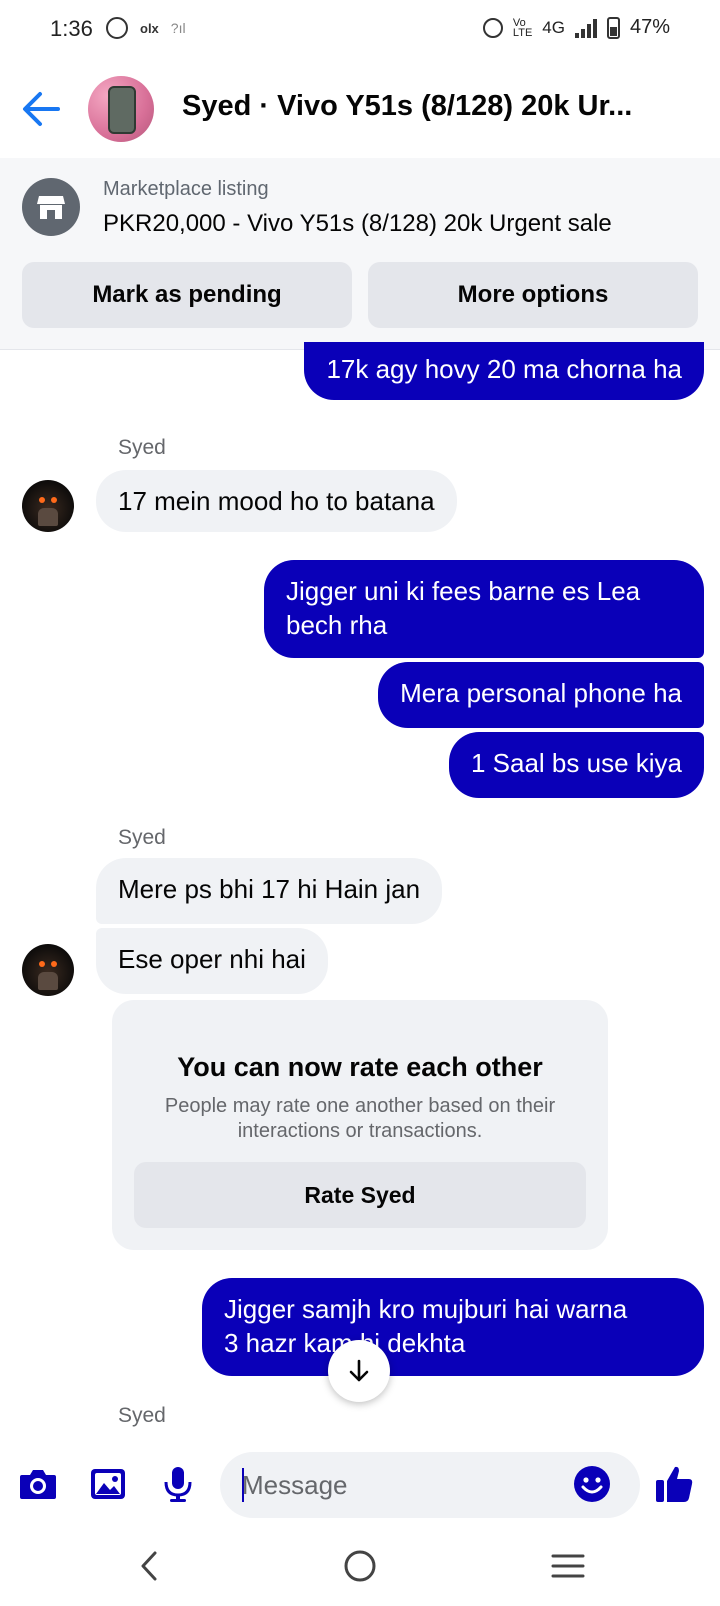 This screenshot has height=1606, width=720. What do you see at coordinates (522, 27) in the screenshot?
I see `volte-icon: Vo LTE` at bounding box center [522, 27].